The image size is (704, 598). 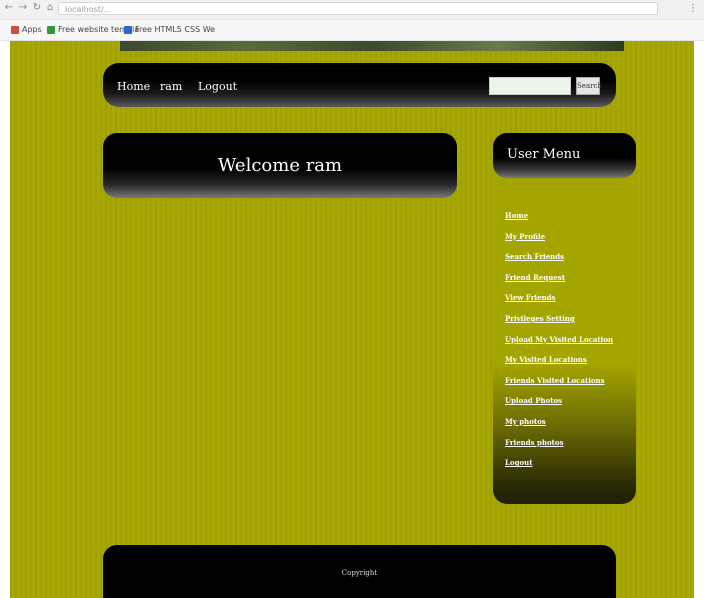 What do you see at coordinates (589, 86) in the screenshot?
I see `search-button: Search` at bounding box center [589, 86].